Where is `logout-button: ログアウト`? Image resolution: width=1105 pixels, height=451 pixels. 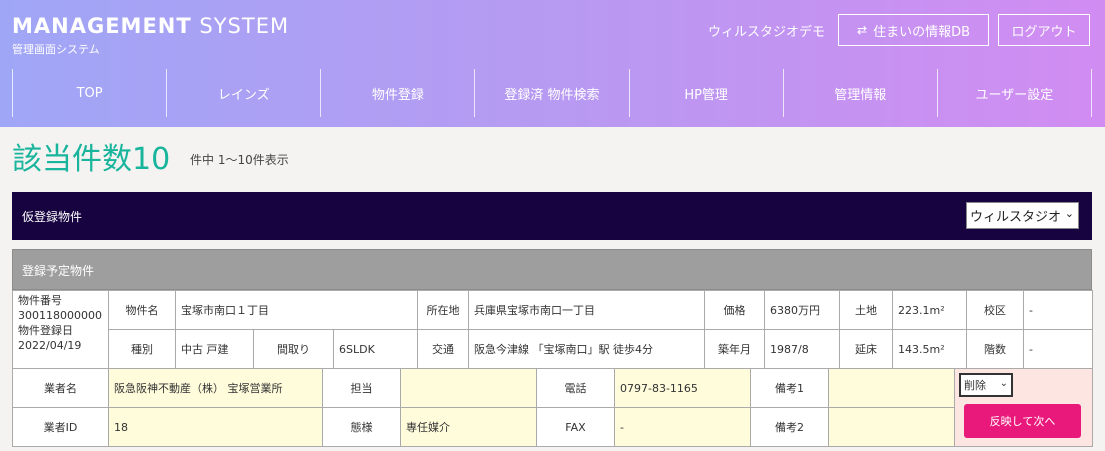 logout-button: ログアウト is located at coordinates (1044, 30).